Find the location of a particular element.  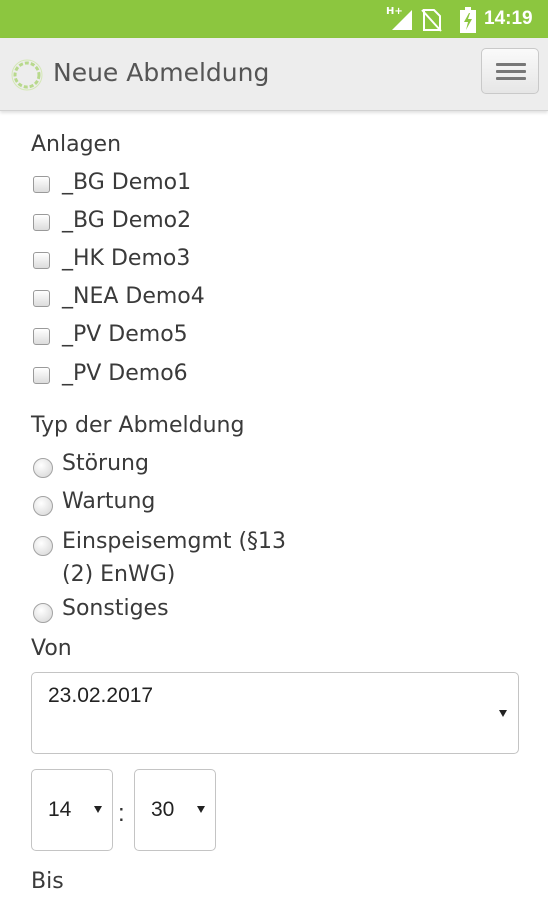

radio-label-continued: (2) EnWG) is located at coordinates (118, 574).